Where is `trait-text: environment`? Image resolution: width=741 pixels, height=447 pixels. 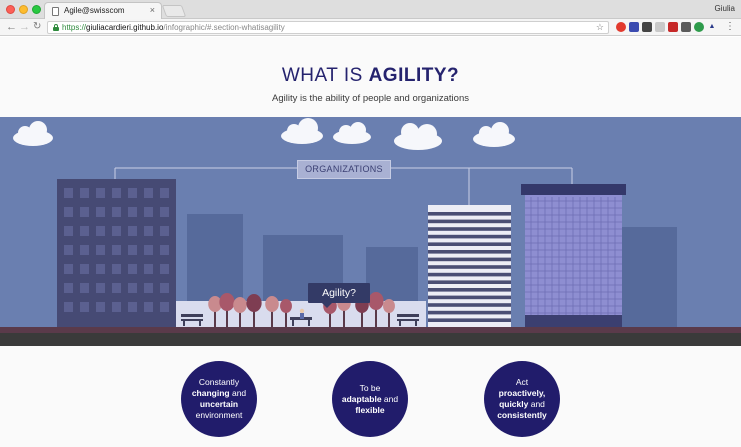
trait-text: environment is located at coordinates (219, 415).